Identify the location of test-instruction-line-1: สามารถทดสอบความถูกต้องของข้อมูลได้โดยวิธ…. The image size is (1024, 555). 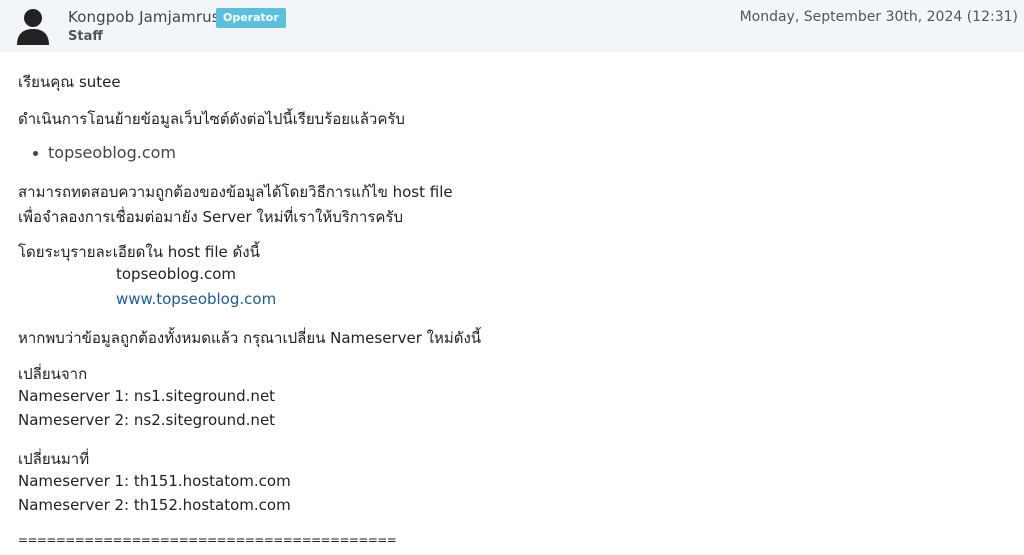
(235, 192).